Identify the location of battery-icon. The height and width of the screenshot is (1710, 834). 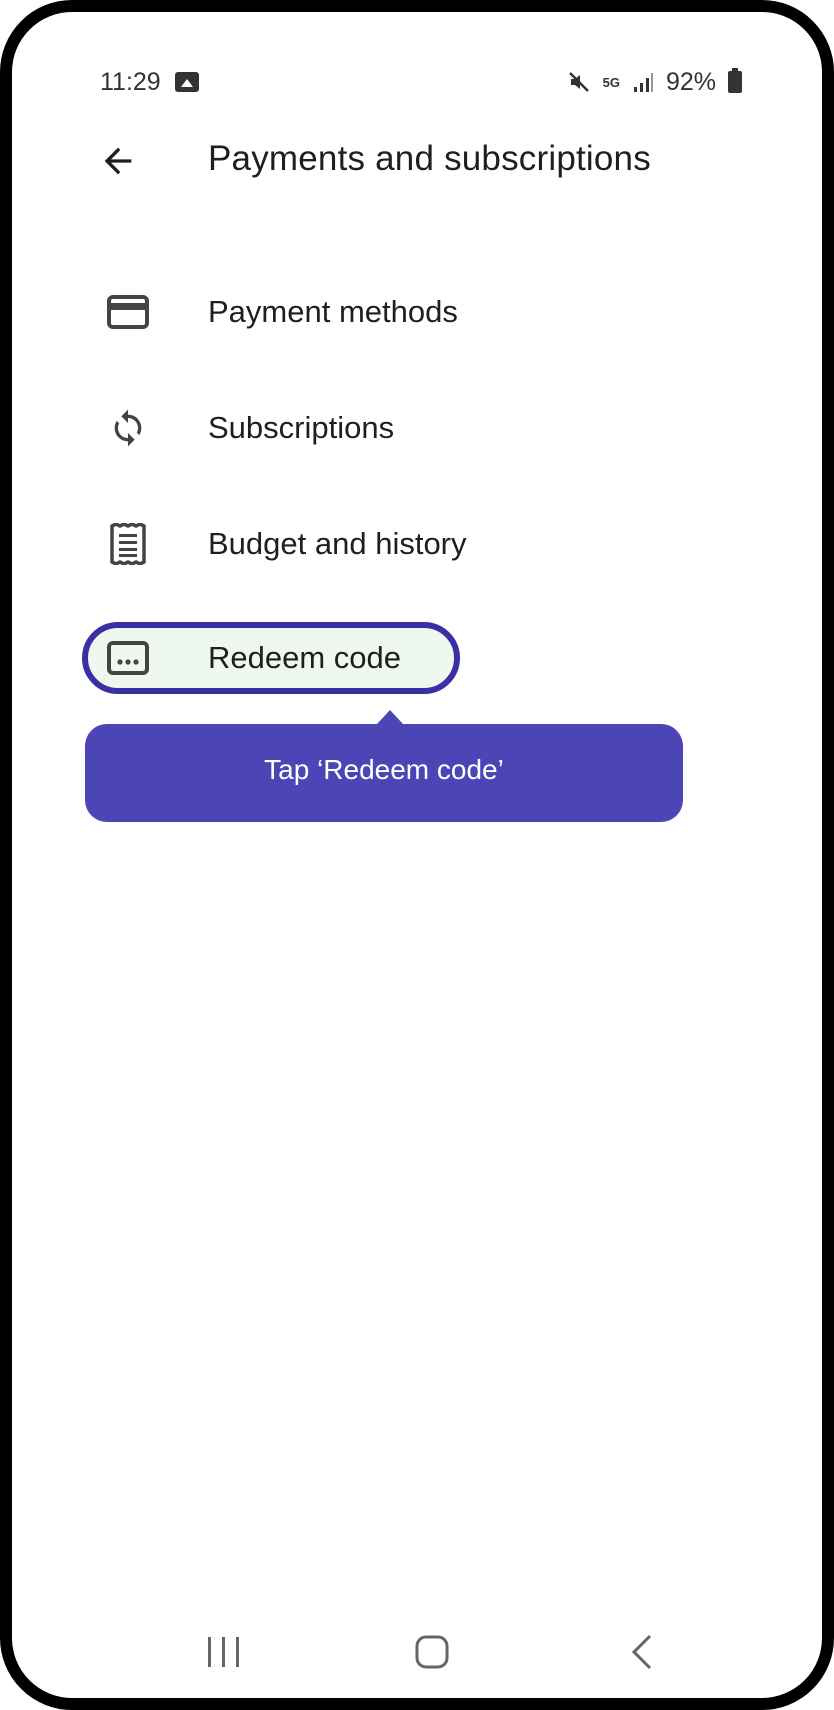
(735, 80).